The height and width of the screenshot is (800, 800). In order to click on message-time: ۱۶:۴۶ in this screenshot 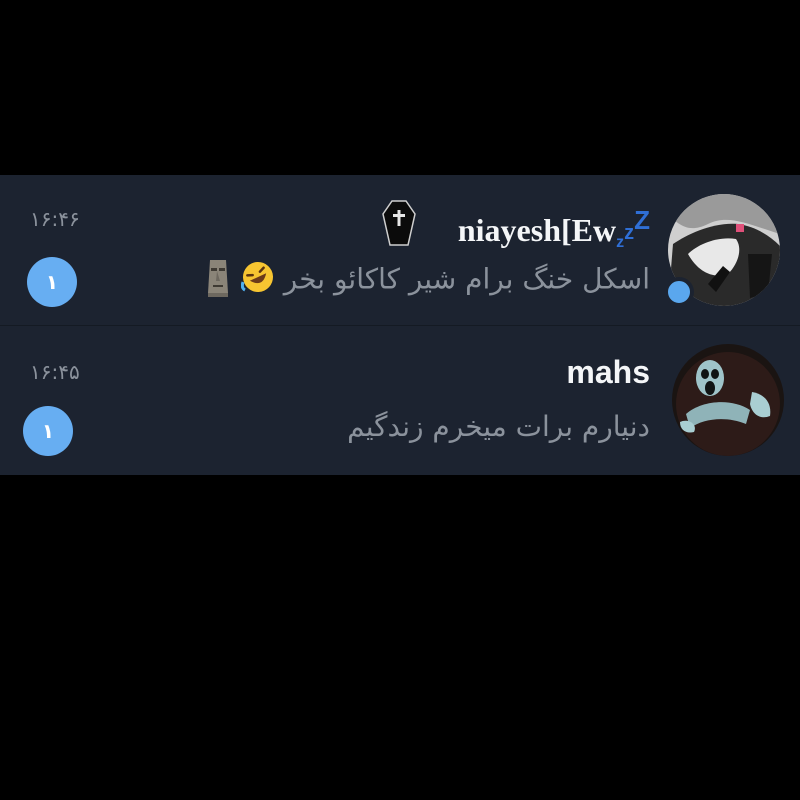, I will do `click(55, 219)`.